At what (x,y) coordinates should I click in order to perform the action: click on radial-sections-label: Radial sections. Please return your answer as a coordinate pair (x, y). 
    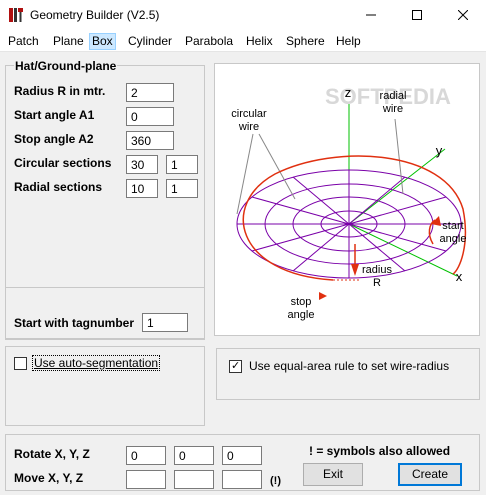
    Looking at the image, I should click on (58, 187).